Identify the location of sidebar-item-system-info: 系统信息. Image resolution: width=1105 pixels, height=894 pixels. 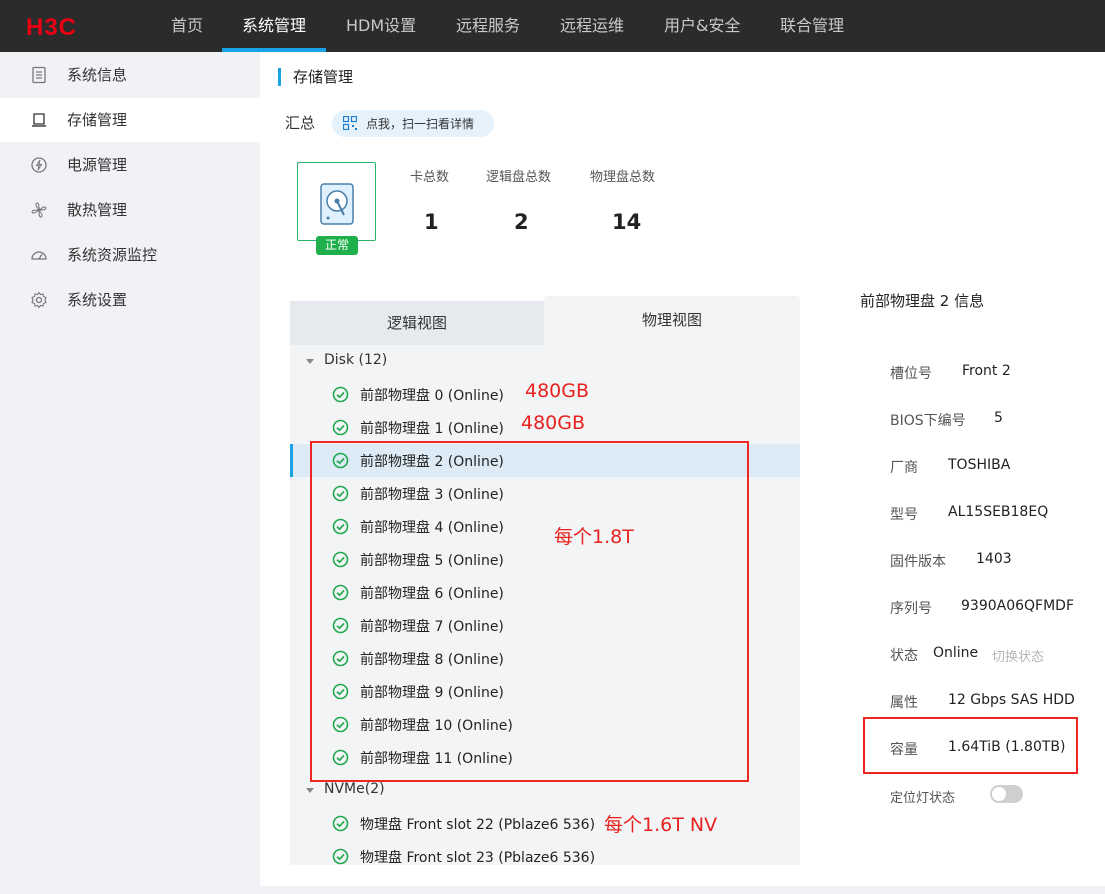
(130, 75).